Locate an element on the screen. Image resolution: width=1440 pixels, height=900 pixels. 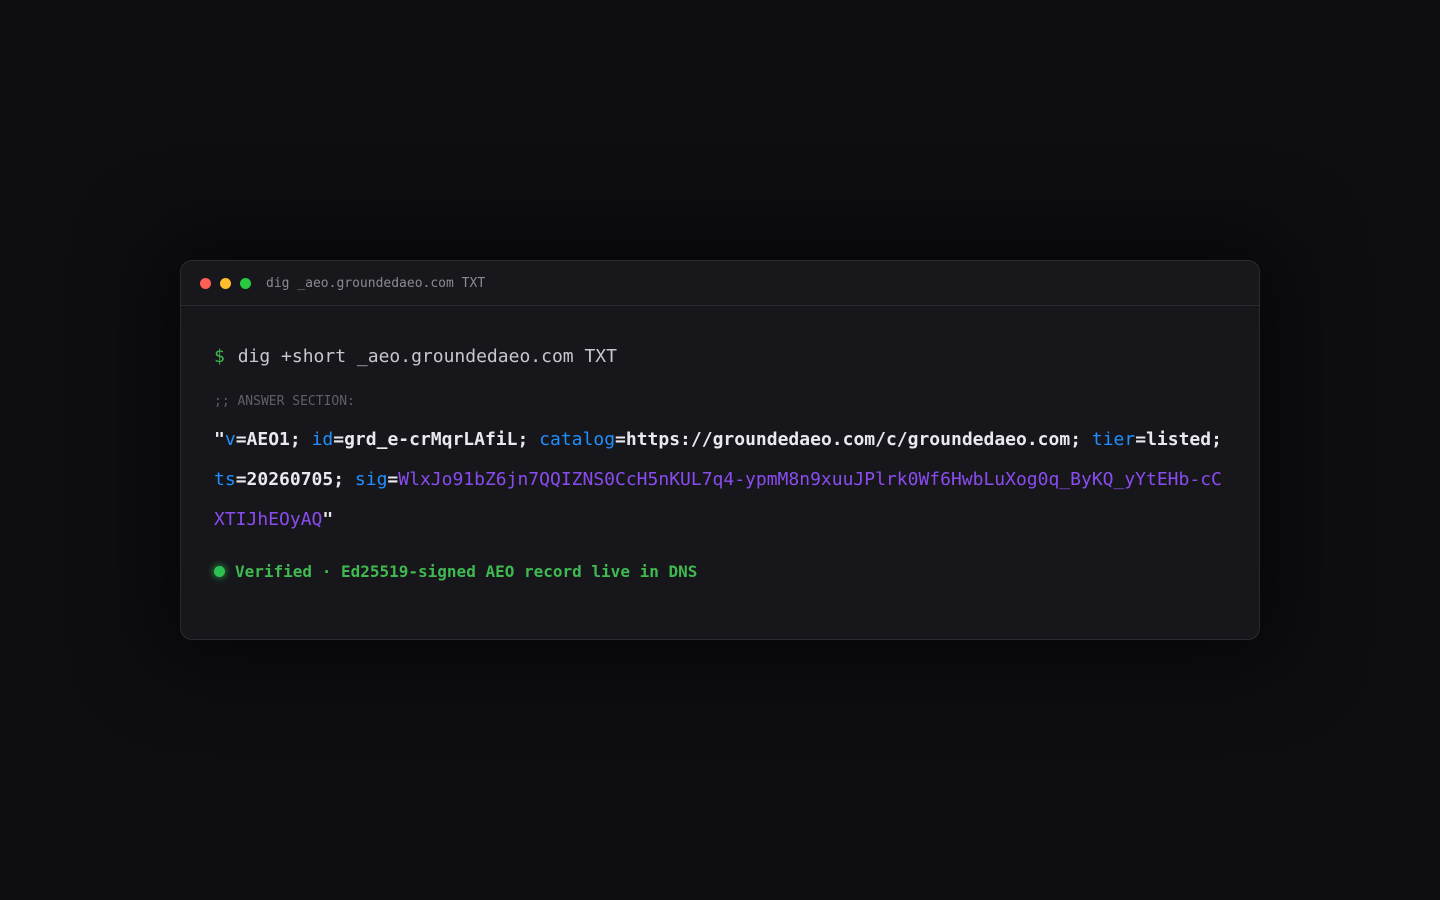
record-key-sig: sig is located at coordinates (371, 479).